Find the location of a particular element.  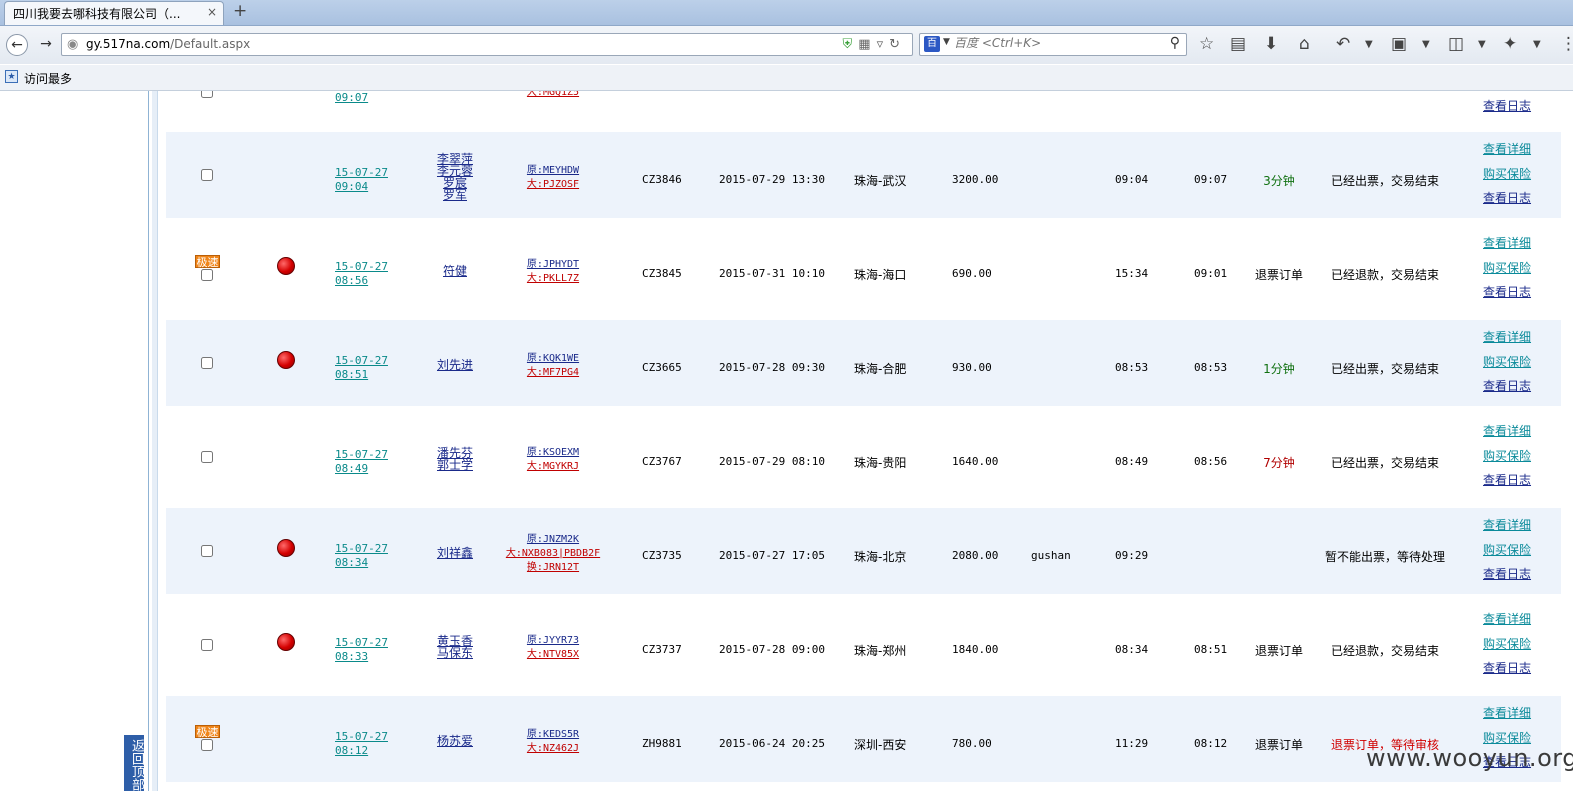

pnr-code: 大:PJZOSF is located at coordinates (553, 185).